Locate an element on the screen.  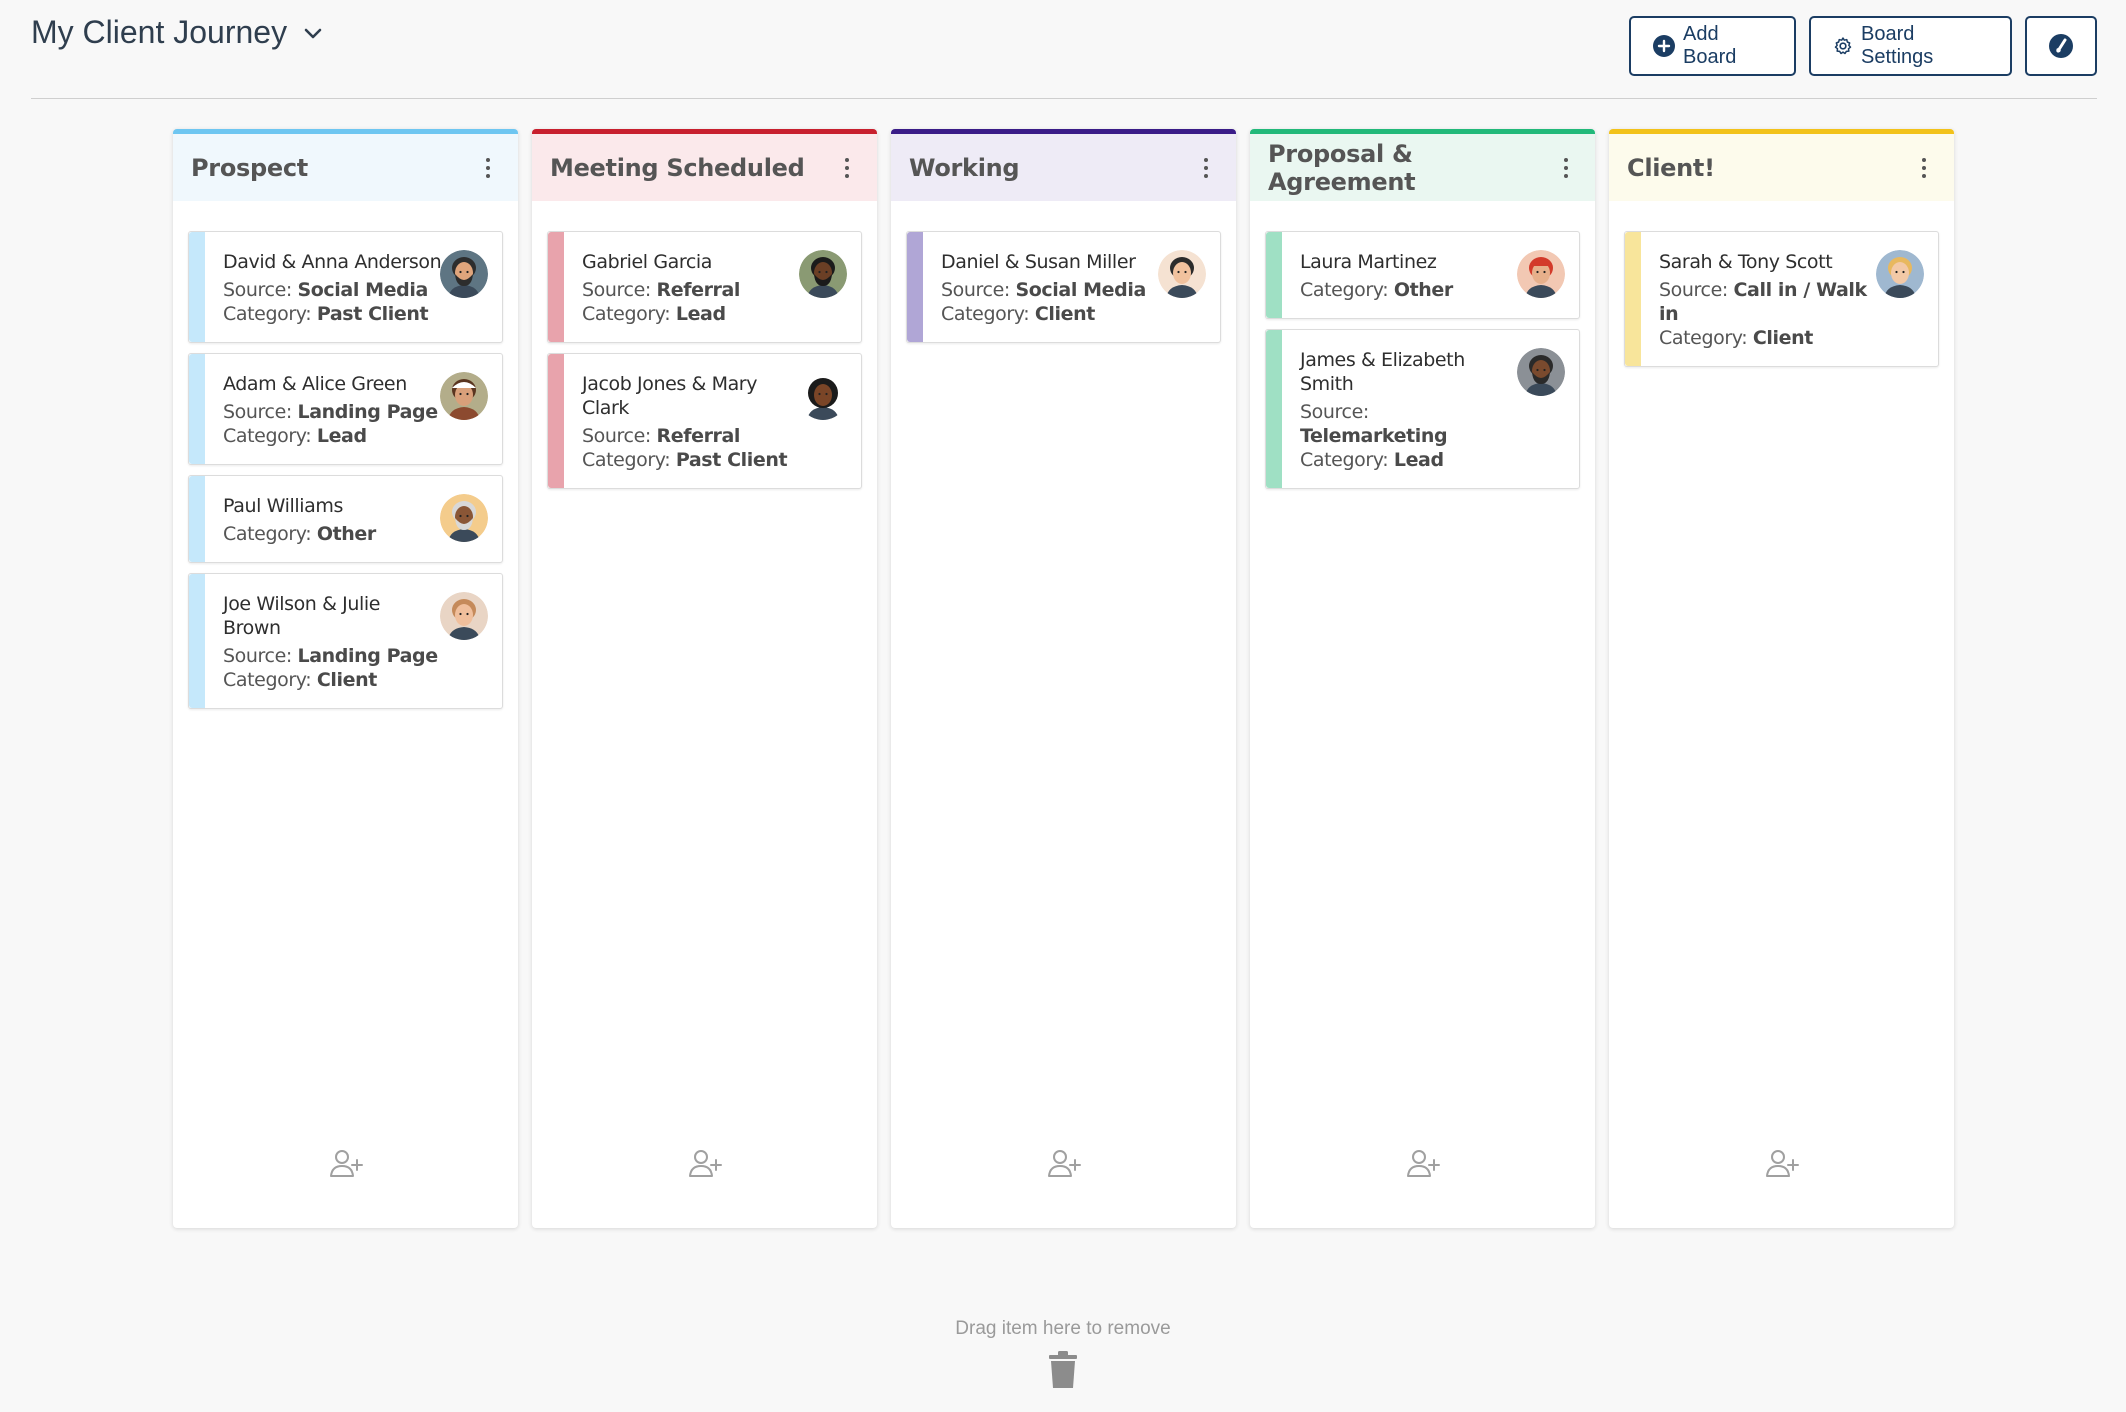
plus-circle-icon is located at coordinates (1664, 46).